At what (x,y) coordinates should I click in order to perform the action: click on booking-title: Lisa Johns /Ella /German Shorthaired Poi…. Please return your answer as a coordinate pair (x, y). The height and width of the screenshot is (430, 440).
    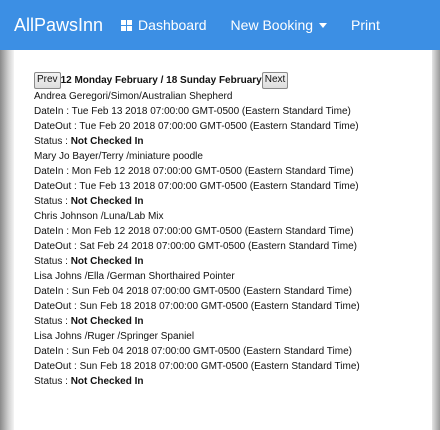
    Looking at the image, I should click on (134, 276).